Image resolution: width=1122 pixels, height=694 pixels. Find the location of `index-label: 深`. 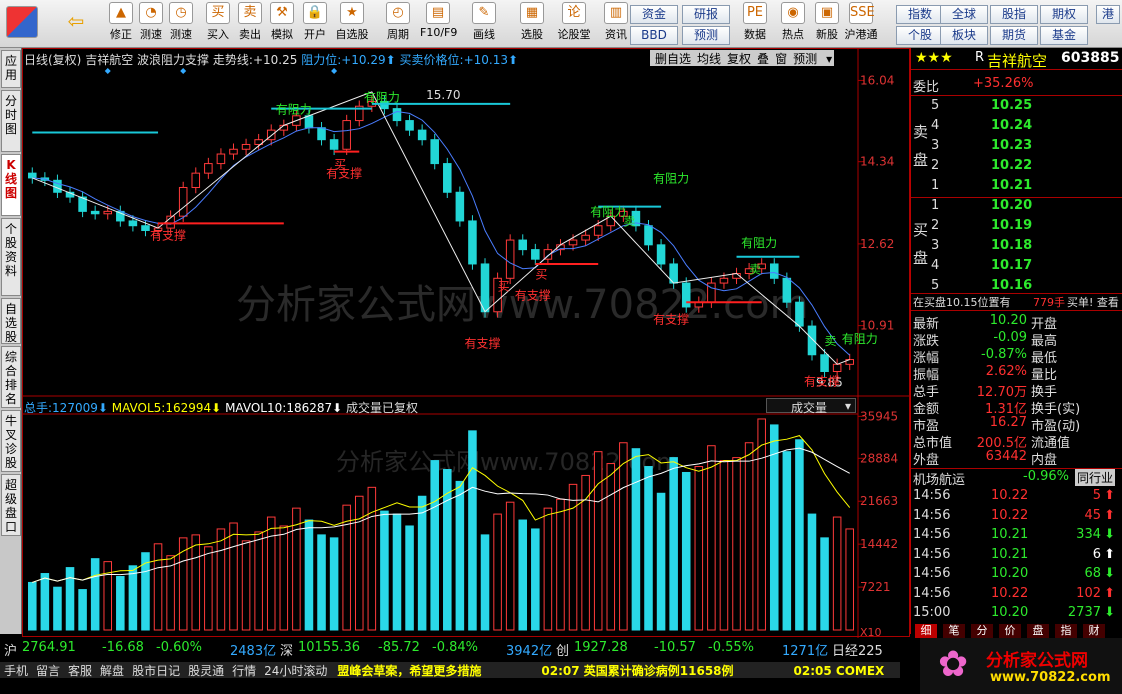

index-label: 深 is located at coordinates (287, 651).